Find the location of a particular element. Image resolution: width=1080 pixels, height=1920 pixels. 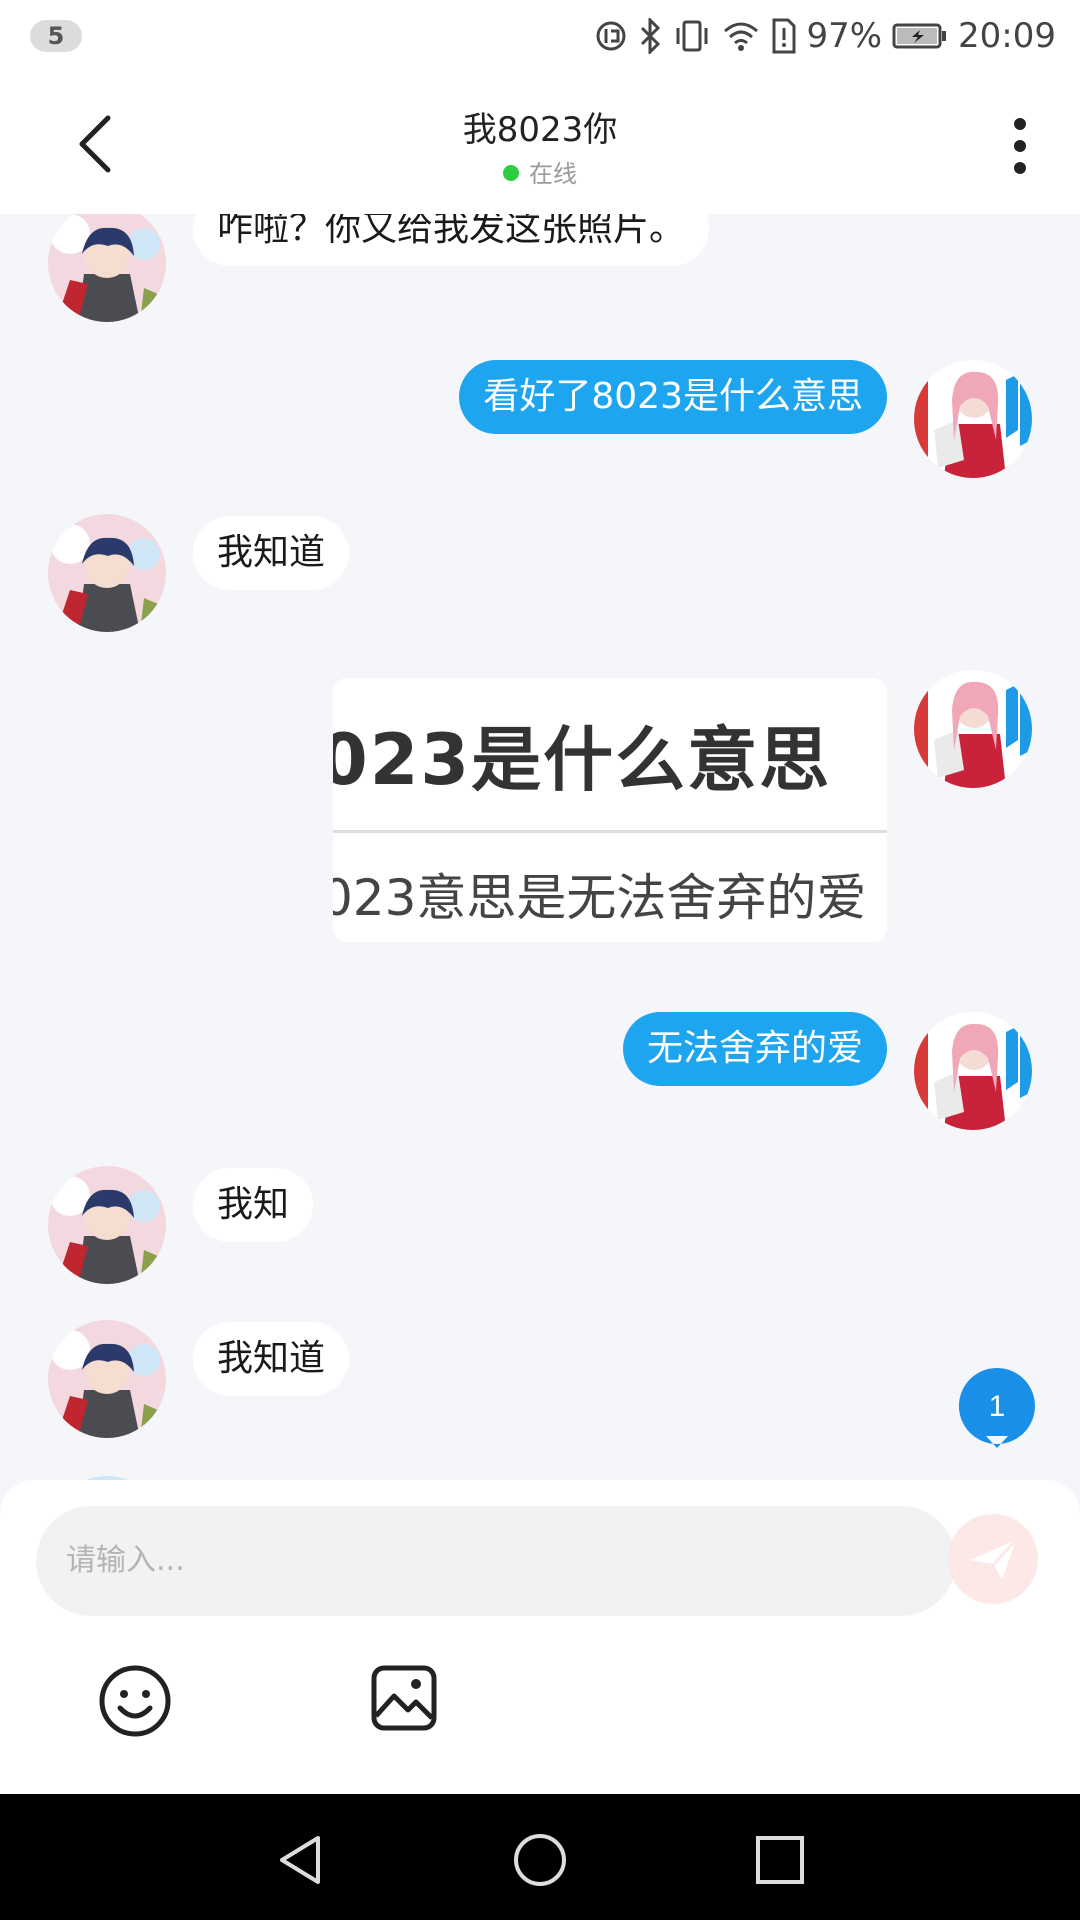

battery-charging-icon is located at coordinates (919, 36).